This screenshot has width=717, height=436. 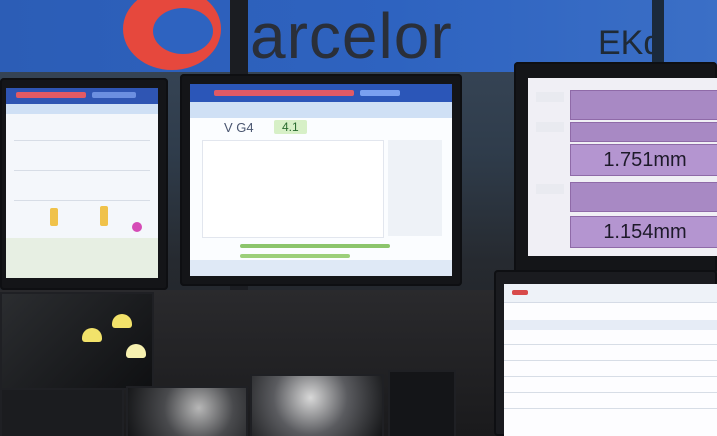 I want to click on center-screen-toolbar, so click(x=321, y=110).